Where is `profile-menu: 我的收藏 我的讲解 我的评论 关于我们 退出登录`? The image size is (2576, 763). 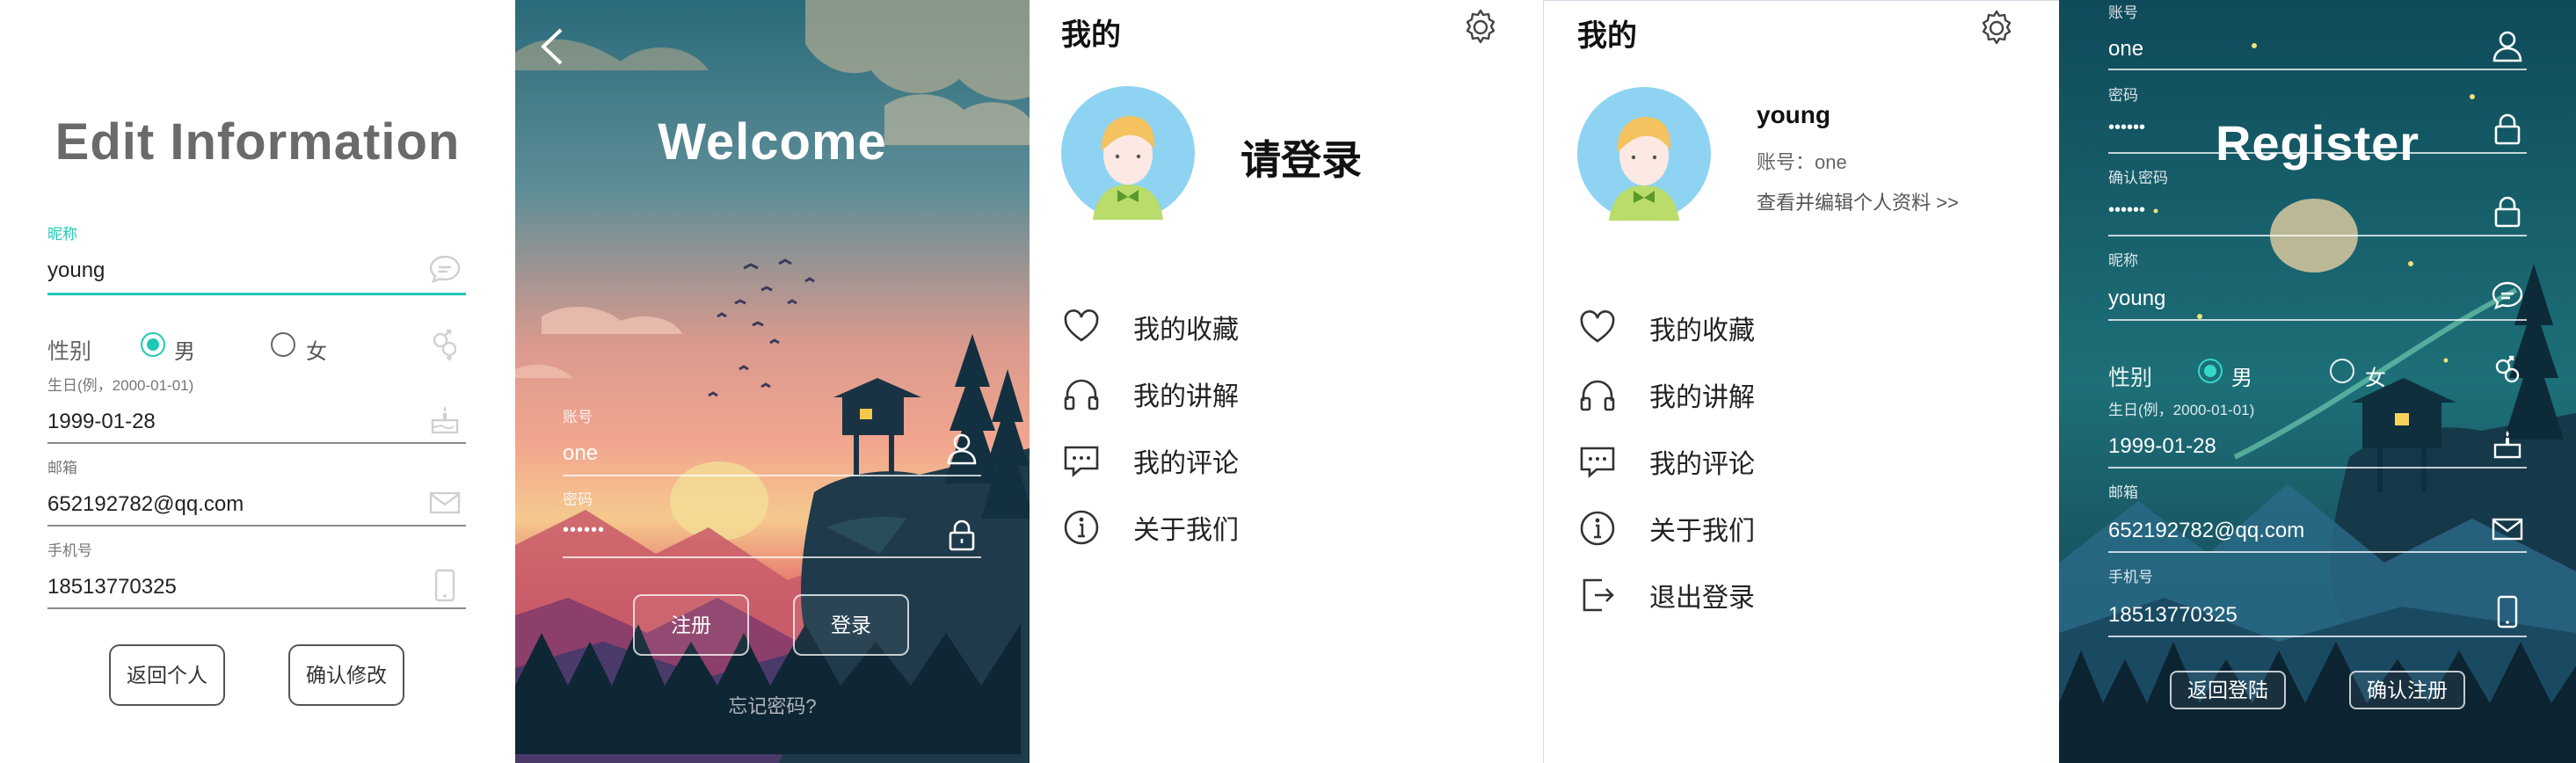 profile-menu: 我的收藏 我的讲解 我的评论 关于我们 退出登录 is located at coordinates (1805, 461).